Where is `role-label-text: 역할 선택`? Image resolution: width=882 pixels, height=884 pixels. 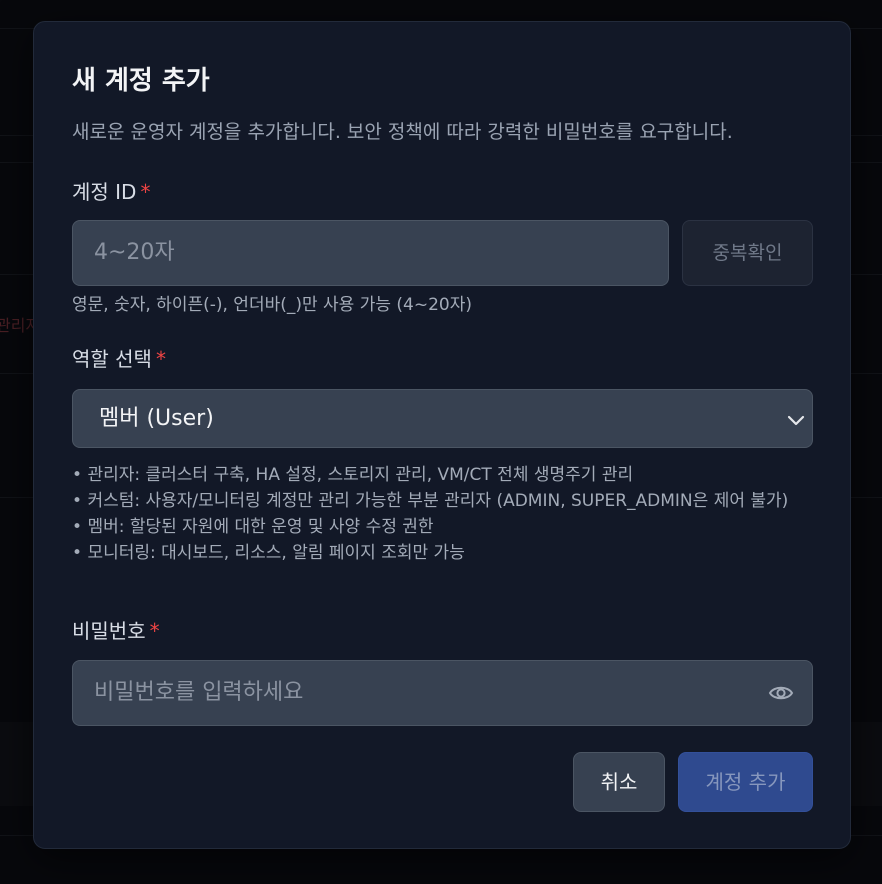
role-label-text: 역할 선택 is located at coordinates (112, 359).